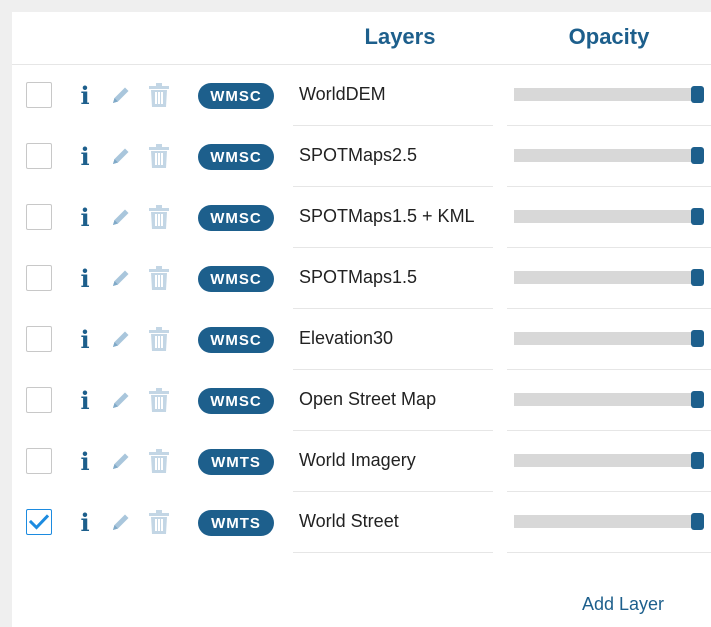  What do you see at coordinates (357, 460) in the screenshot?
I see `layer-name: World Imagery` at bounding box center [357, 460].